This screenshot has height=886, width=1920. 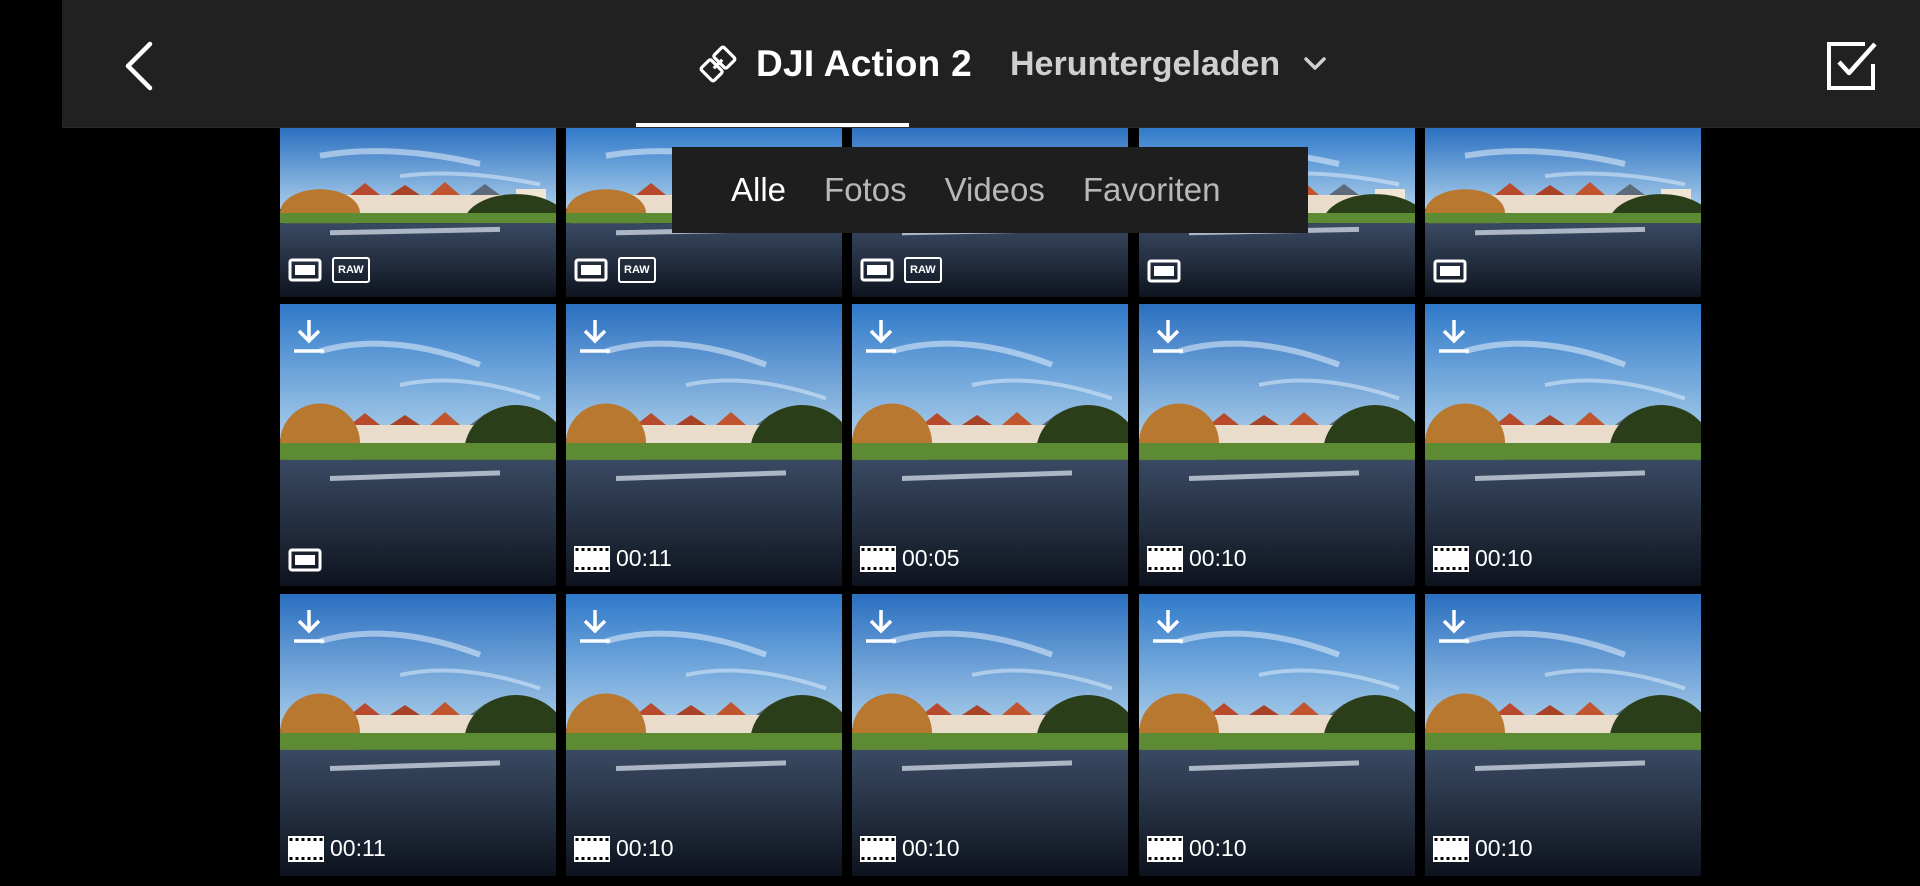 I want to click on tab-alle: Alle, so click(x=758, y=190).